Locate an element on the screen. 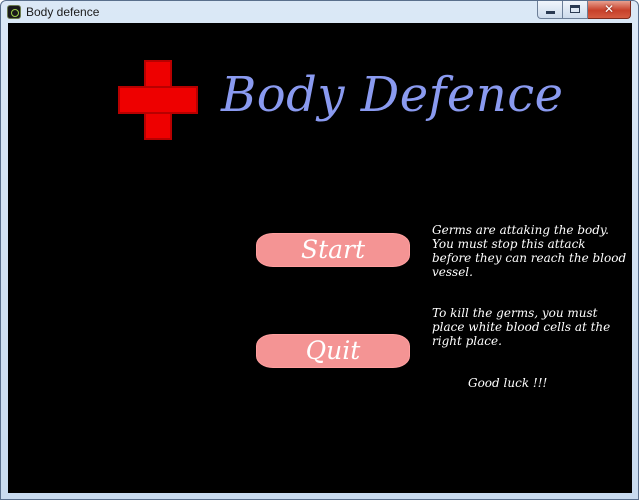 The image size is (639, 500). quit-button: Quit is located at coordinates (333, 351).